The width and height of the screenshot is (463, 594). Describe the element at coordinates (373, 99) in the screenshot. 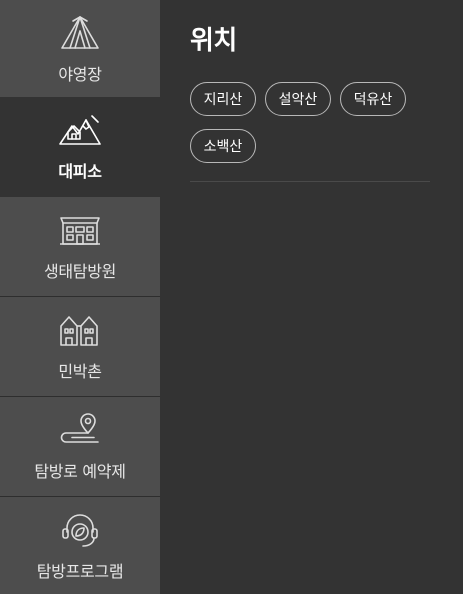

I see `location-chip-deogyusan: 덕유산` at that location.